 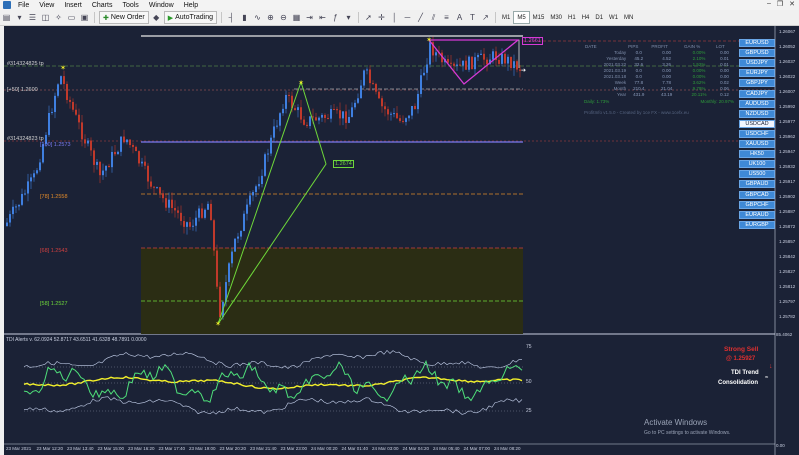 What do you see at coordinates (757, 83) in the screenshot?
I see `symbol-button-gbpjpy: GBPJPY` at bounding box center [757, 83].